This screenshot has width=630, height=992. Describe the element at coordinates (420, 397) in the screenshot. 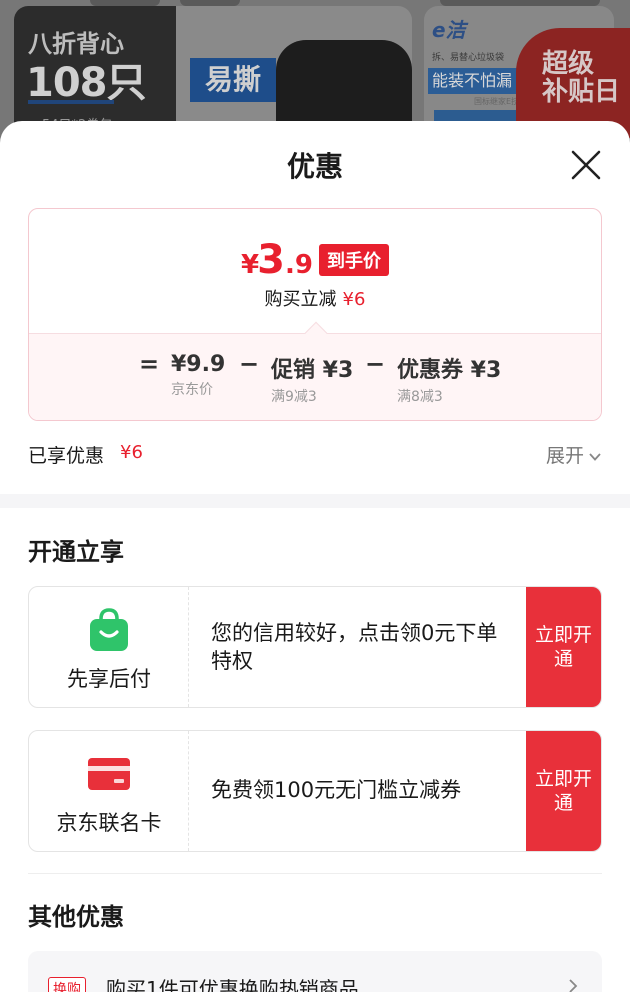

I see `breakdown-sub: 满8减3` at that location.